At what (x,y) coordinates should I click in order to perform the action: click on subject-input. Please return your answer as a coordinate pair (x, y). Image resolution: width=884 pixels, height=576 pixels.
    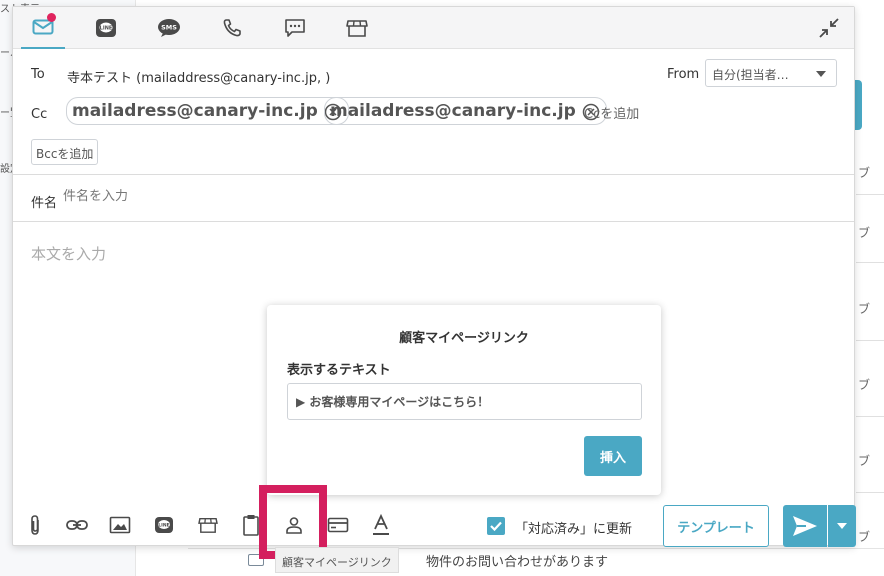
    Looking at the image, I should click on (413, 196).